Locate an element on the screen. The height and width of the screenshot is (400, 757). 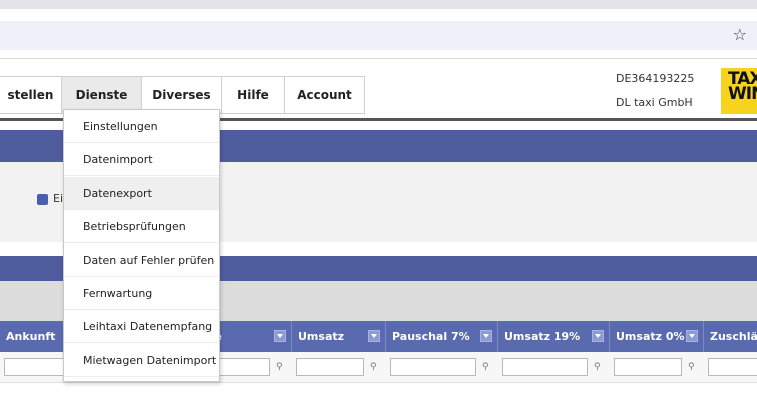
column-header: Pauschal 7% is located at coordinates (442, 336).